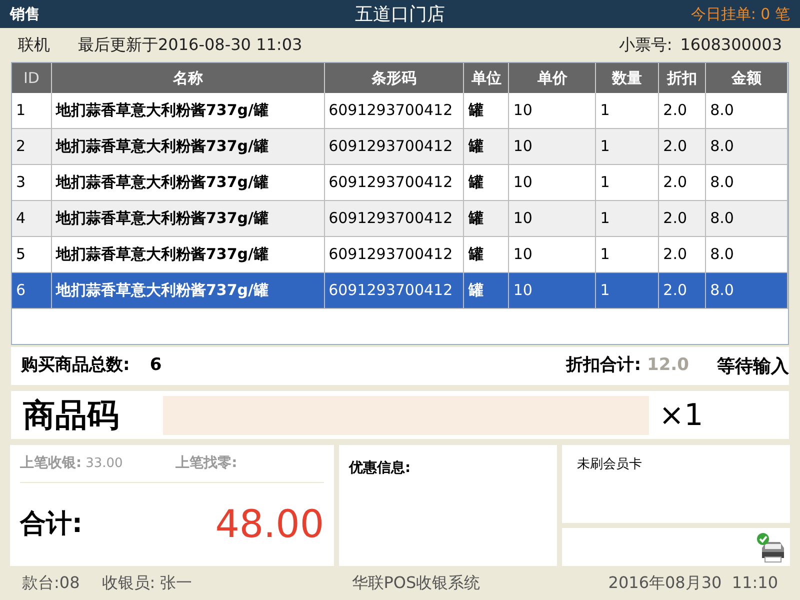 This screenshot has height=600, width=800. I want to click on connection-status: 联机, so click(34, 45).